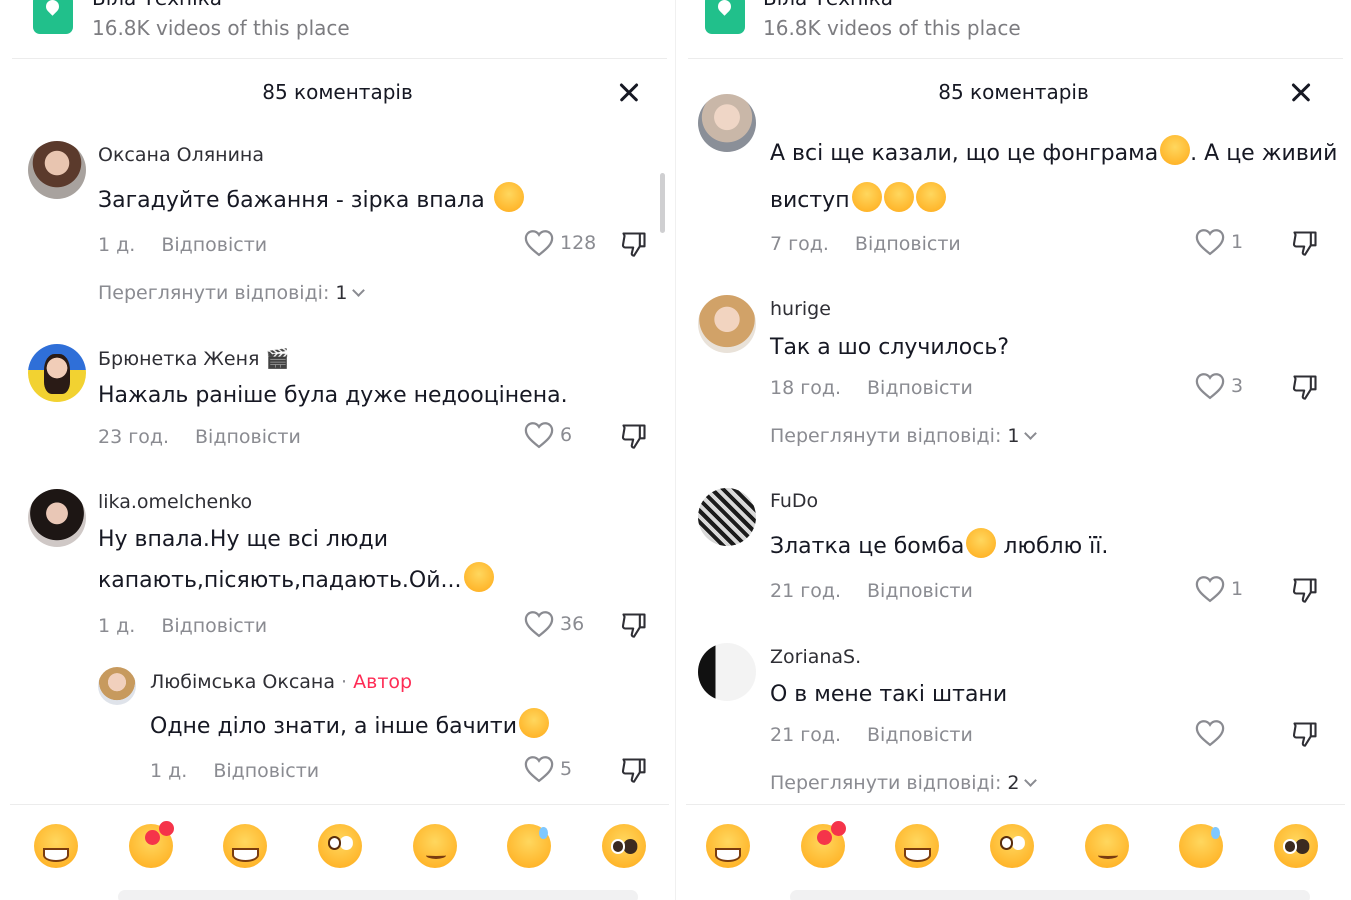 The width and height of the screenshot is (1351, 900). I want to click on comment-username: Оксана Олянина, so click(181, 155).